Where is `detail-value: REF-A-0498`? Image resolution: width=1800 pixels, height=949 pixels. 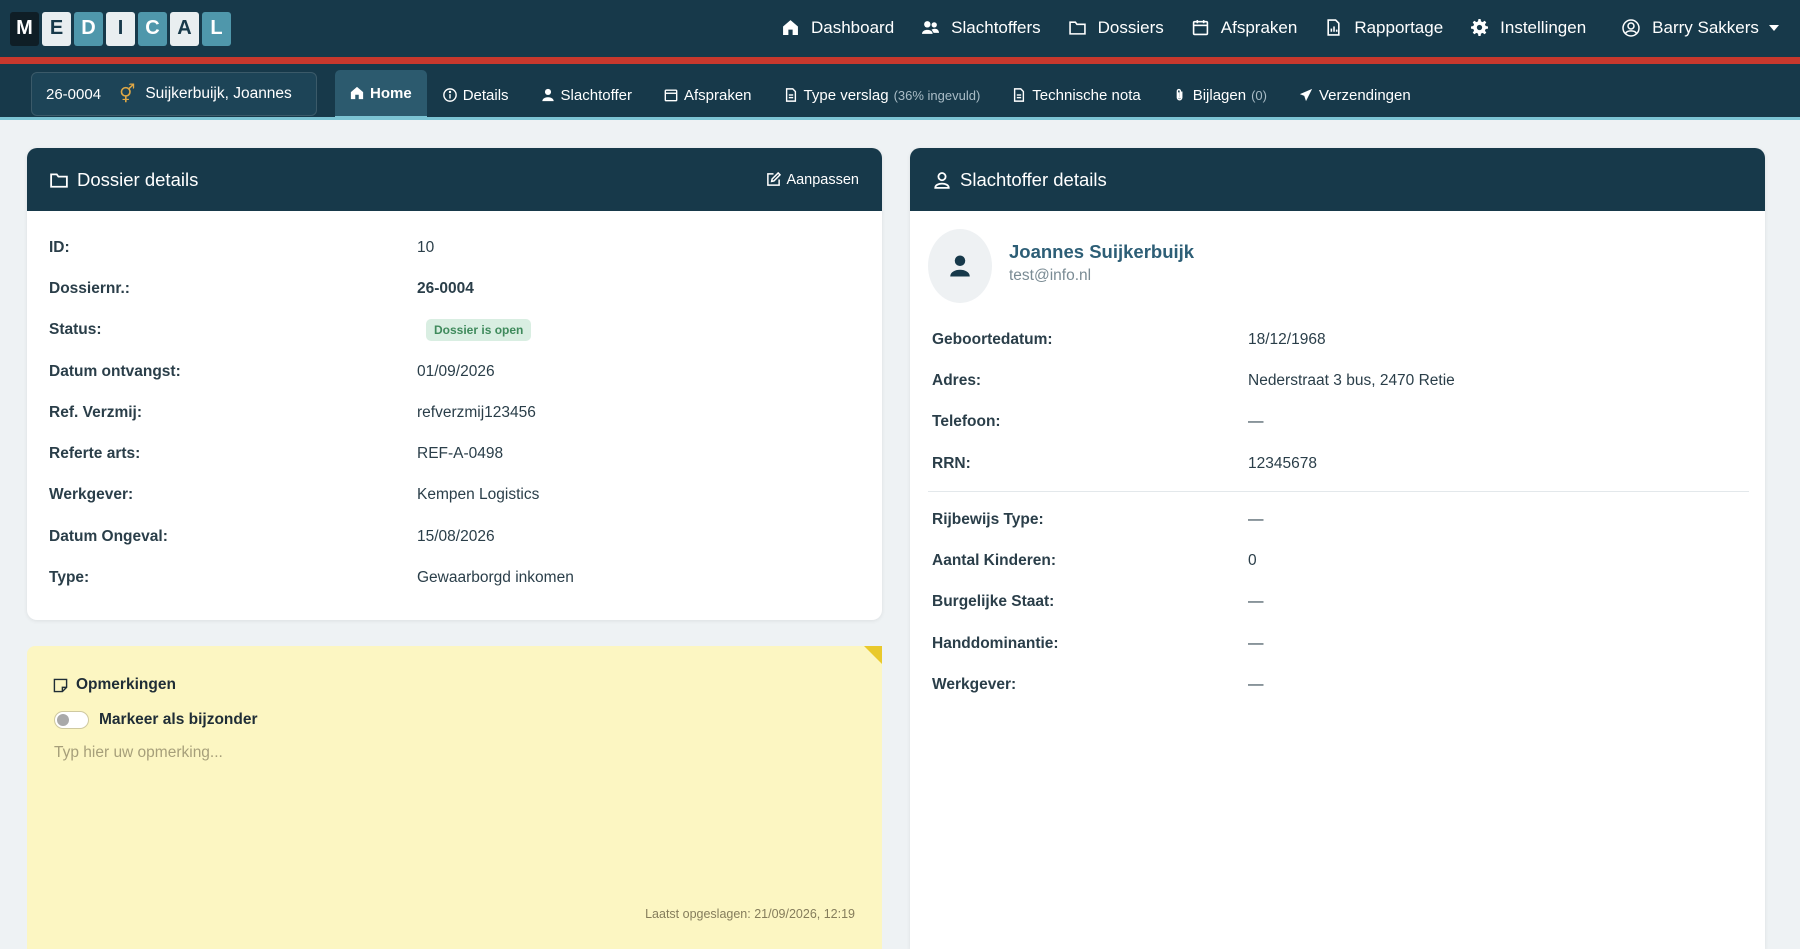 detail-value: REF-A-0498 is located at coordinates (460, 454).